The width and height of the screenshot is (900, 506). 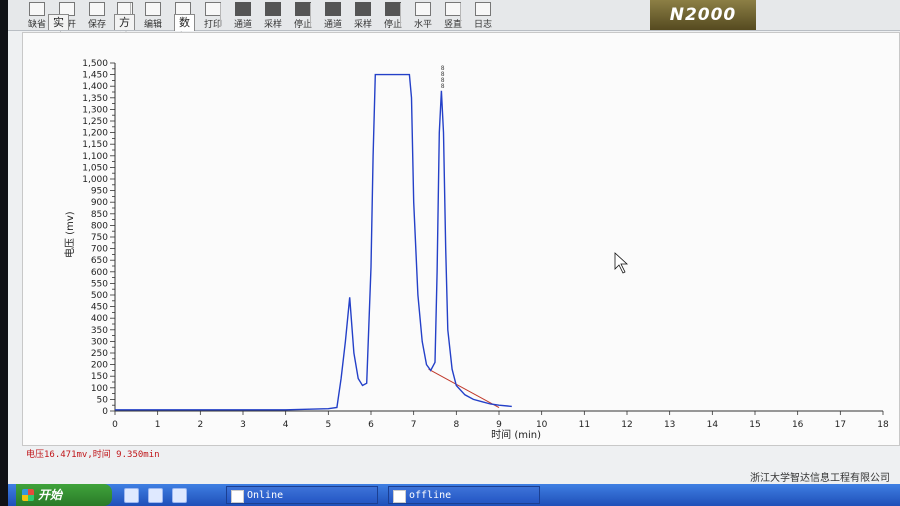 What do you see at coordinates (95, 87) in the screenshot?
I see `y-tick-label: 1,400` at bounding box center [95, 87].